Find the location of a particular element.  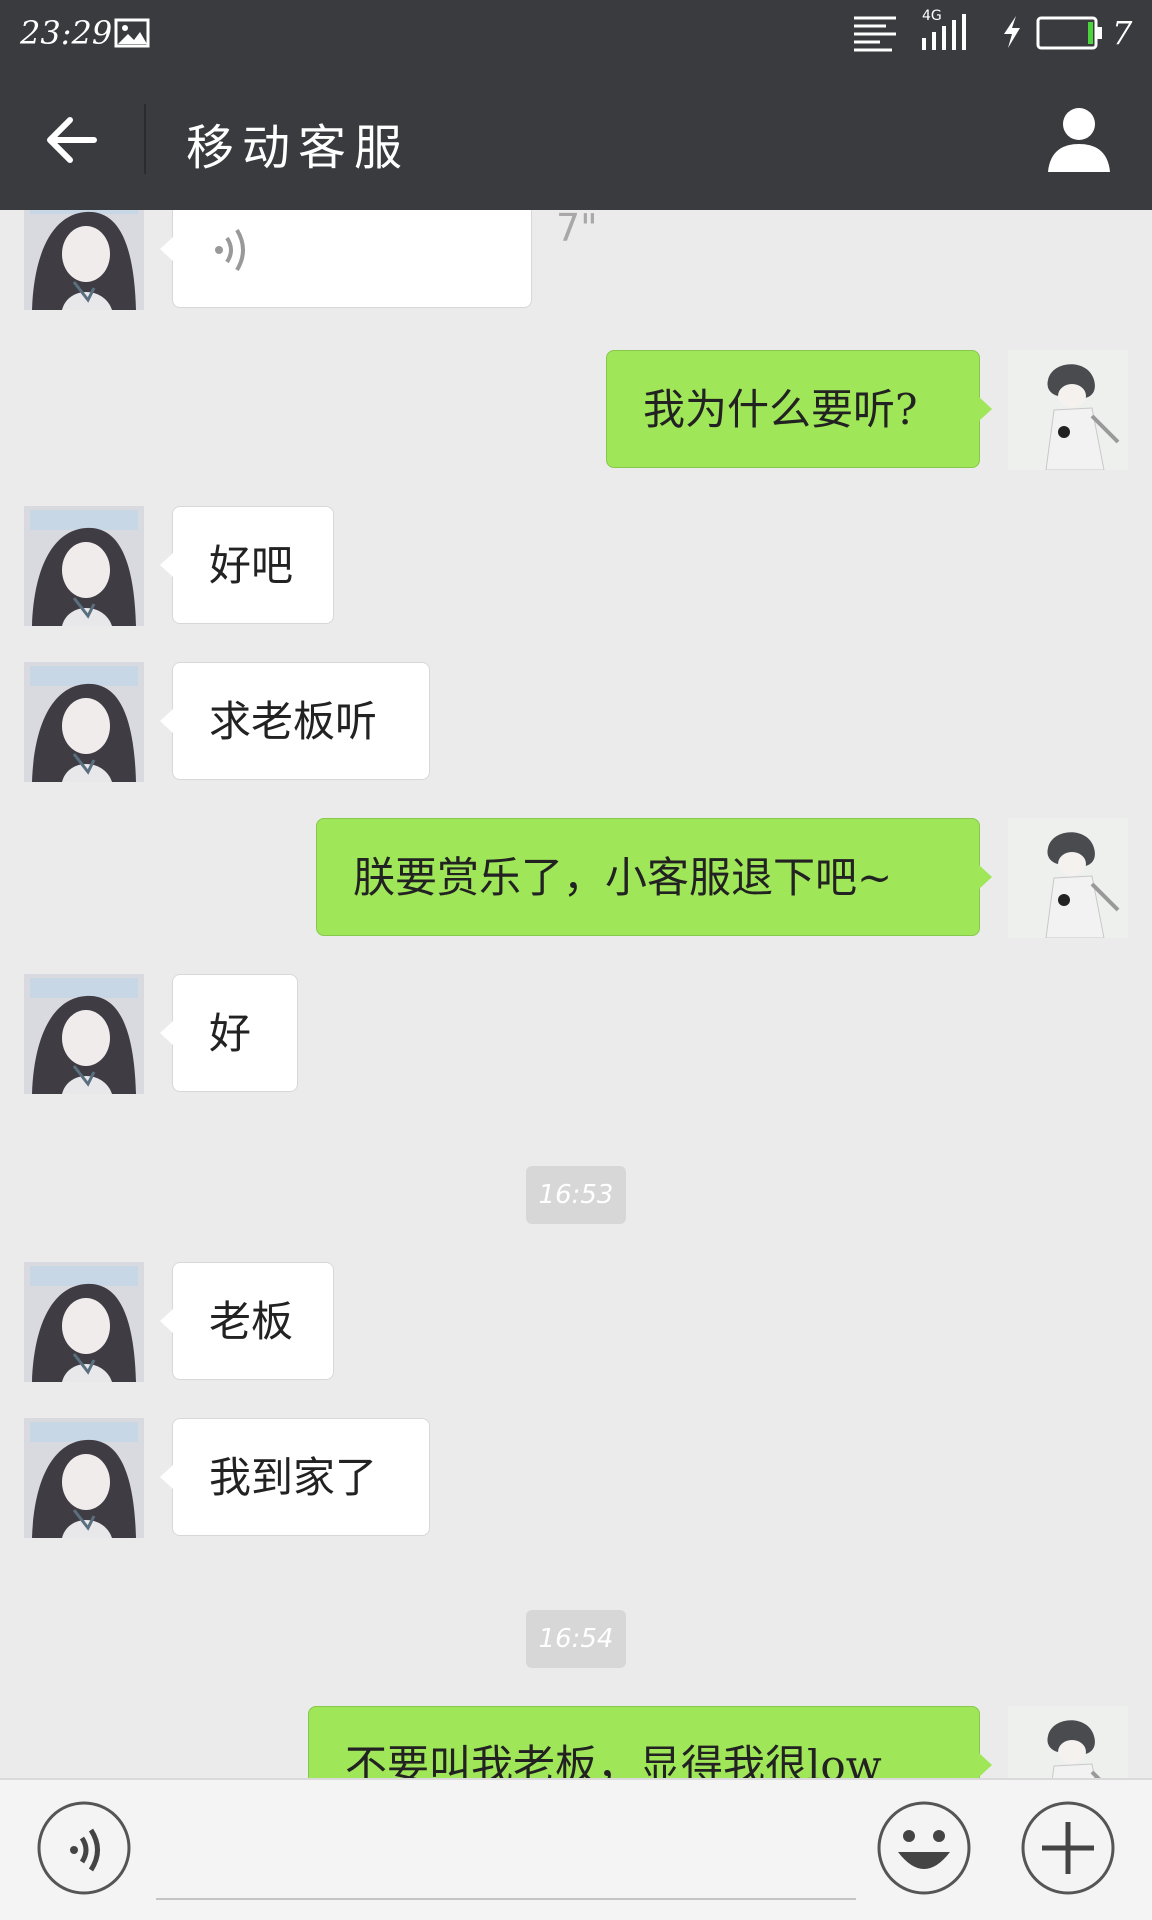

plus-icon is located at coordinates (1068, 1848).